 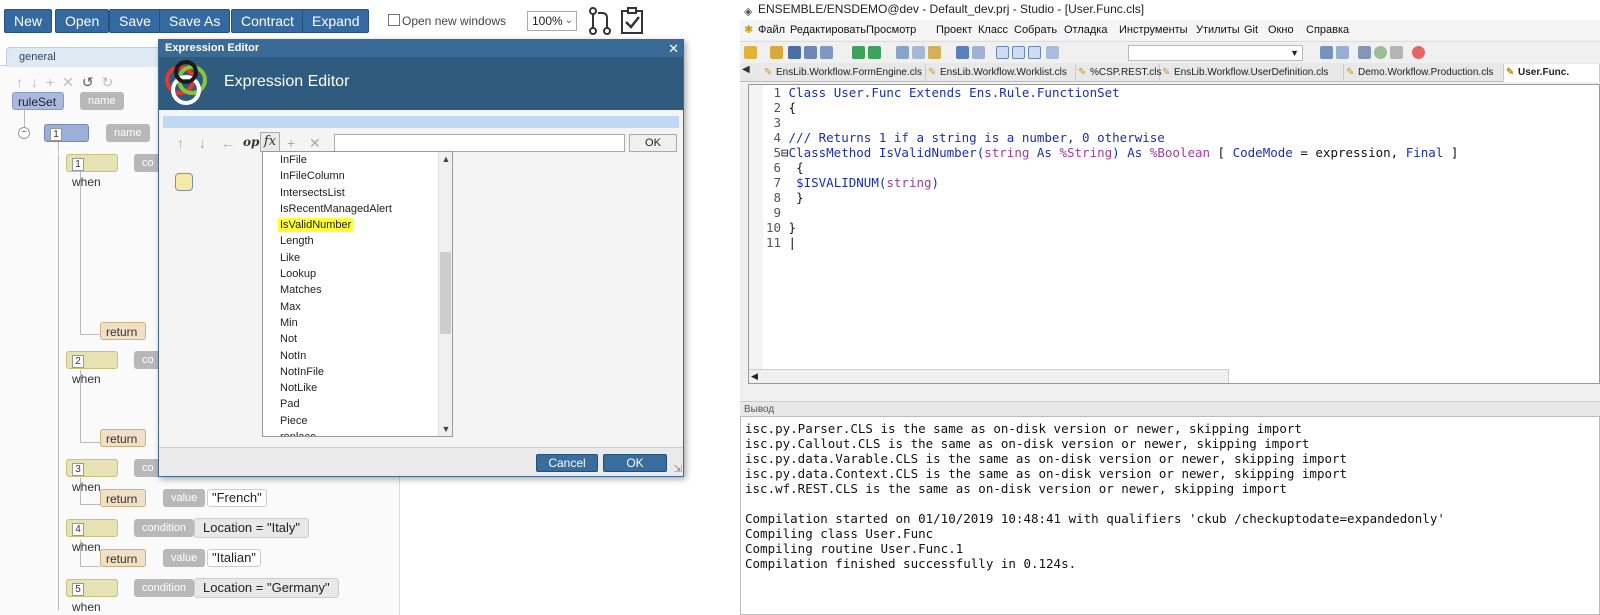 What do you see at coordinates (357, 404) in the screenshot?
I see `function-list-item: Pad` at bounding box center [357, 404].